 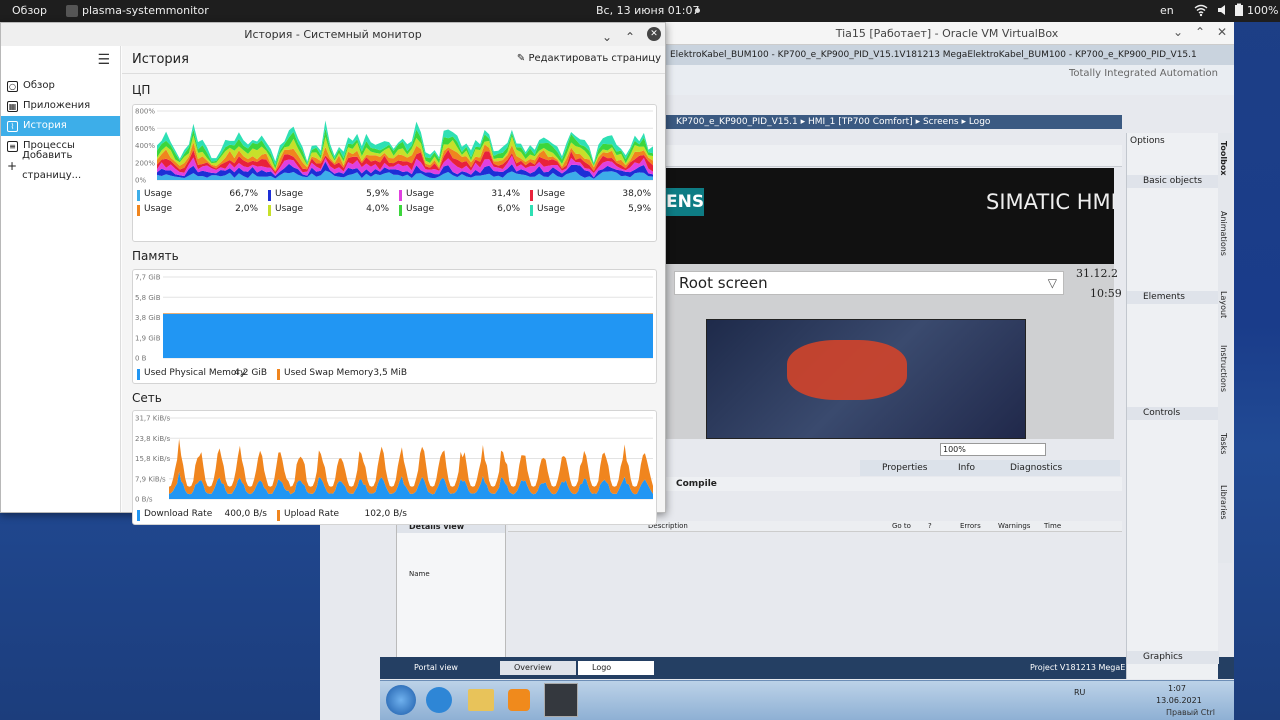 I want to click on sidebar-item-applications: ▦ Приложения, so click(x=60, y=106).